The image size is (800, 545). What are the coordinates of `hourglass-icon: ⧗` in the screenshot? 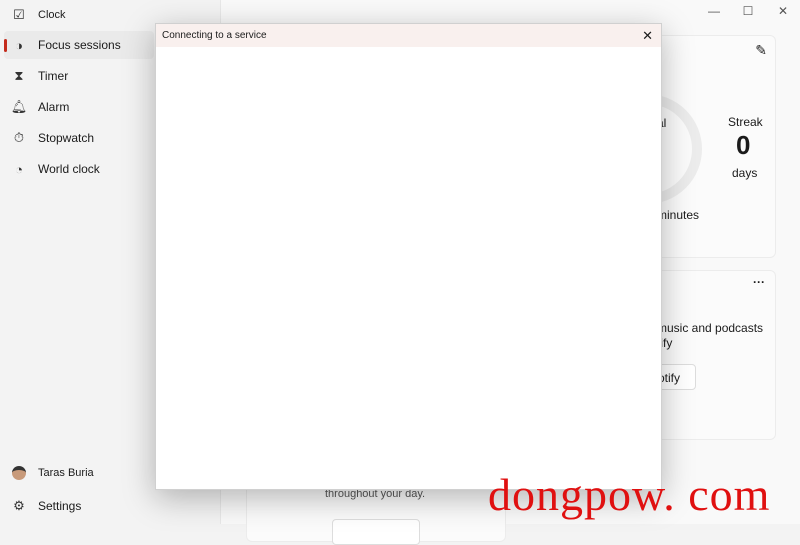 It's located at (19, 75).